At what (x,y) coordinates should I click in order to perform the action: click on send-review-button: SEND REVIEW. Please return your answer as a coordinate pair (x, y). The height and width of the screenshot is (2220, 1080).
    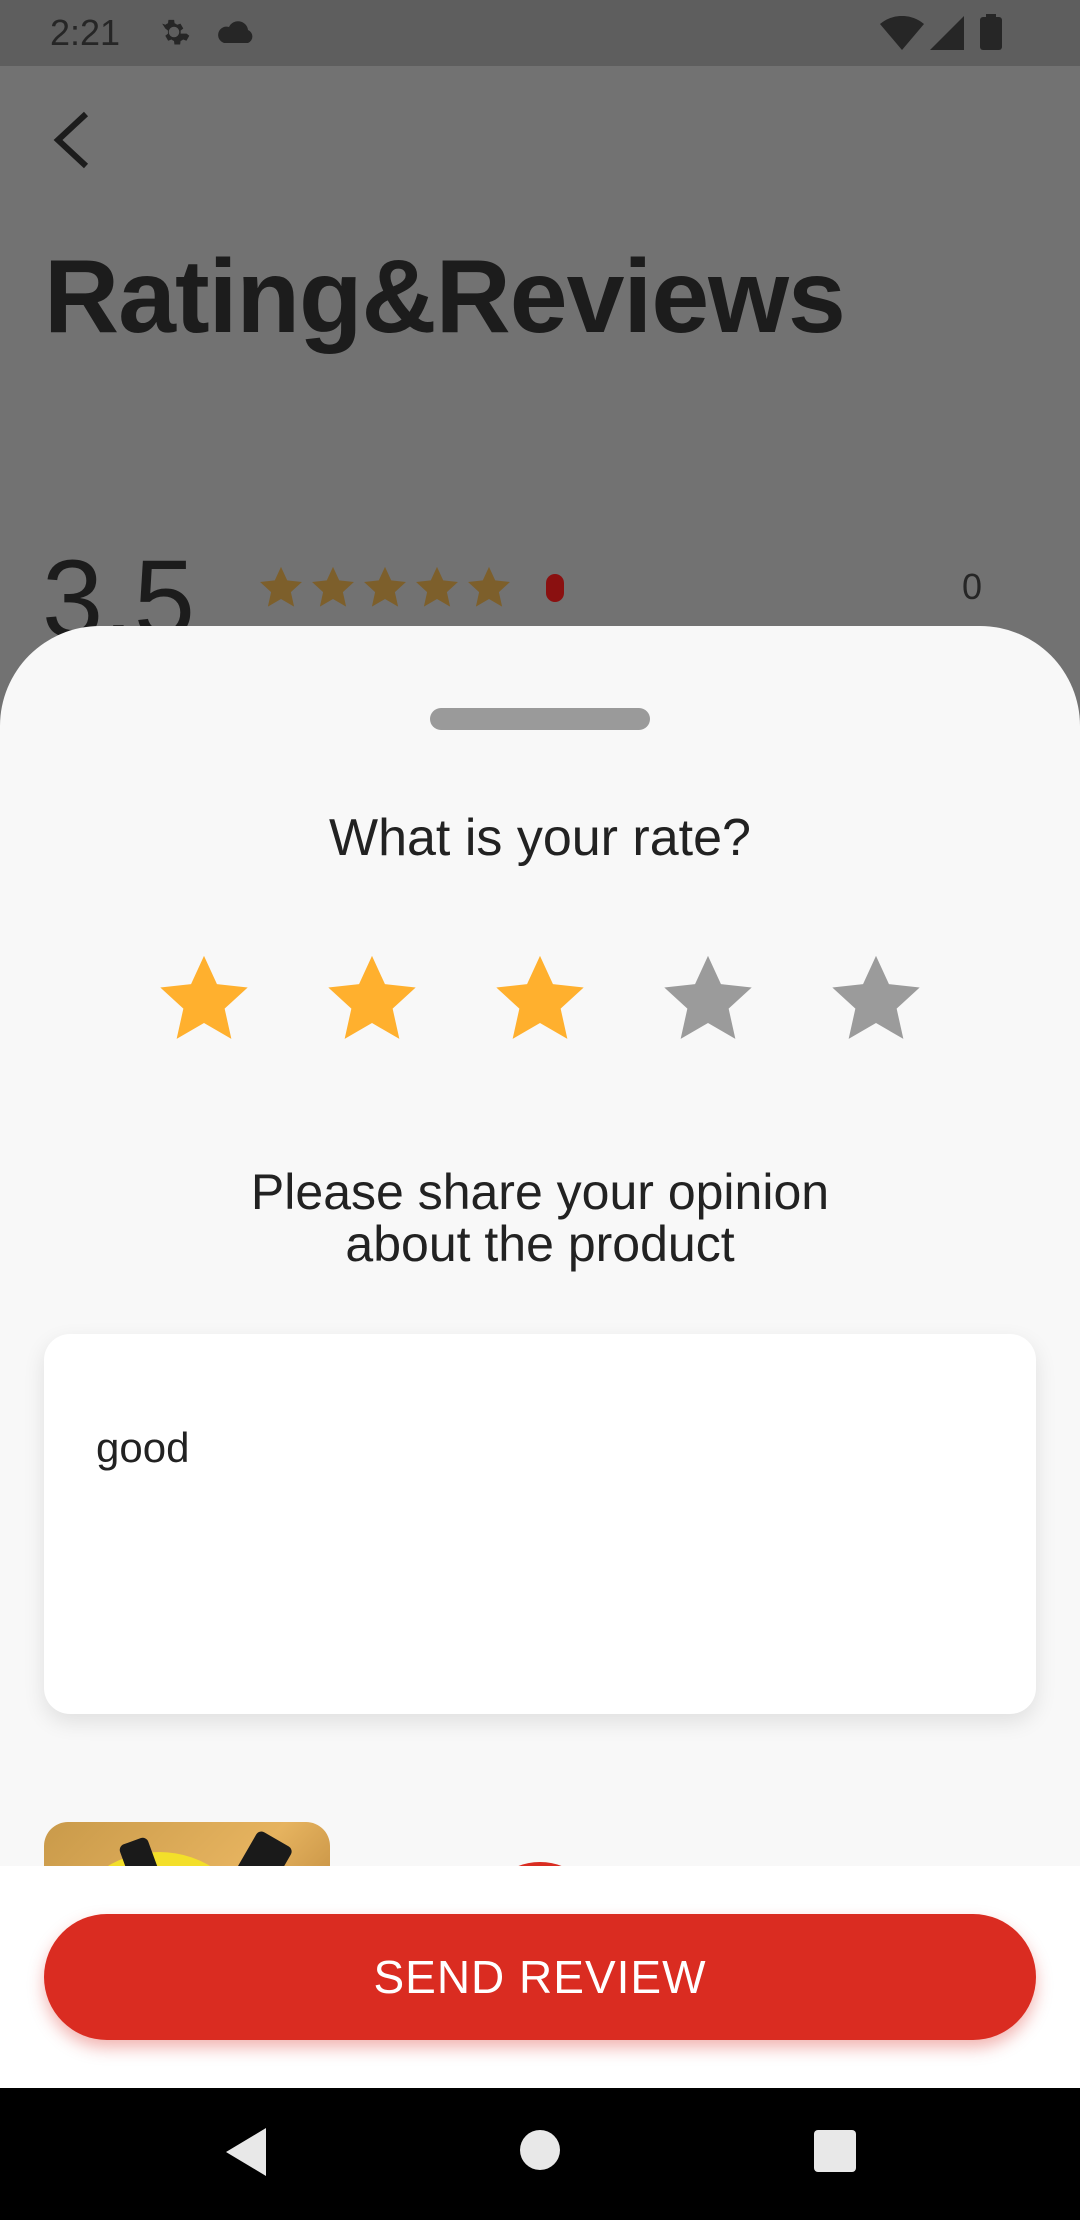
    Looking at the image, I should click on (540, 1977).